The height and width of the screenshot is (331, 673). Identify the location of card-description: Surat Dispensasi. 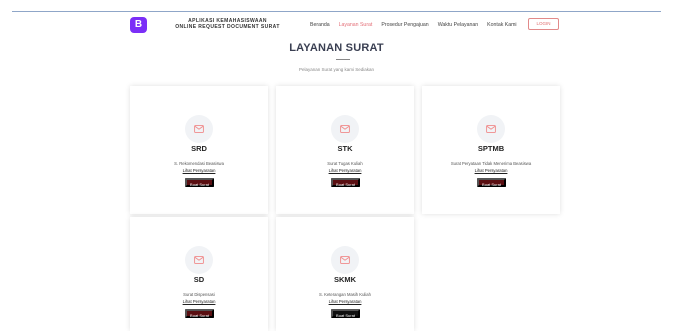
(199, 294).